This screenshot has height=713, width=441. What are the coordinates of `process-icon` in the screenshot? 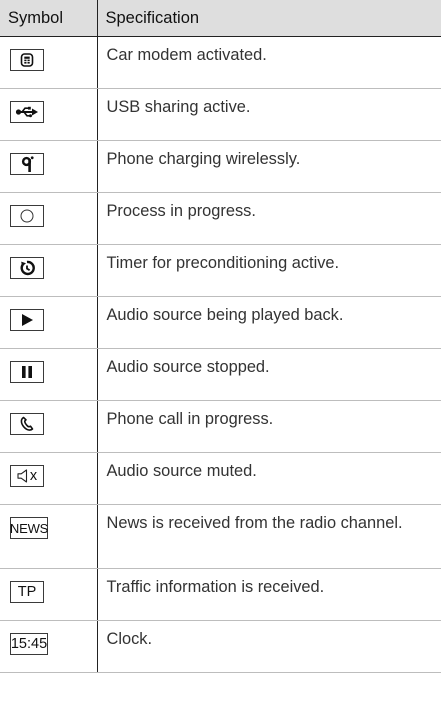 It's located at (27, 216).